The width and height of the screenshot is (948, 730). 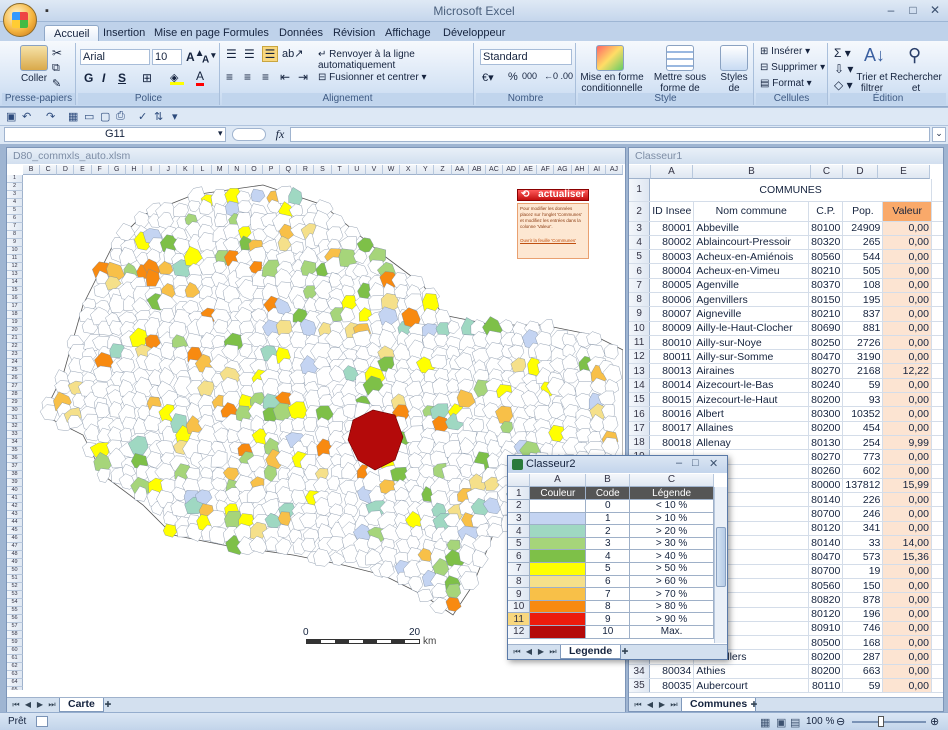 I want to click on column-title: C.P., so click(x=826, y=211).